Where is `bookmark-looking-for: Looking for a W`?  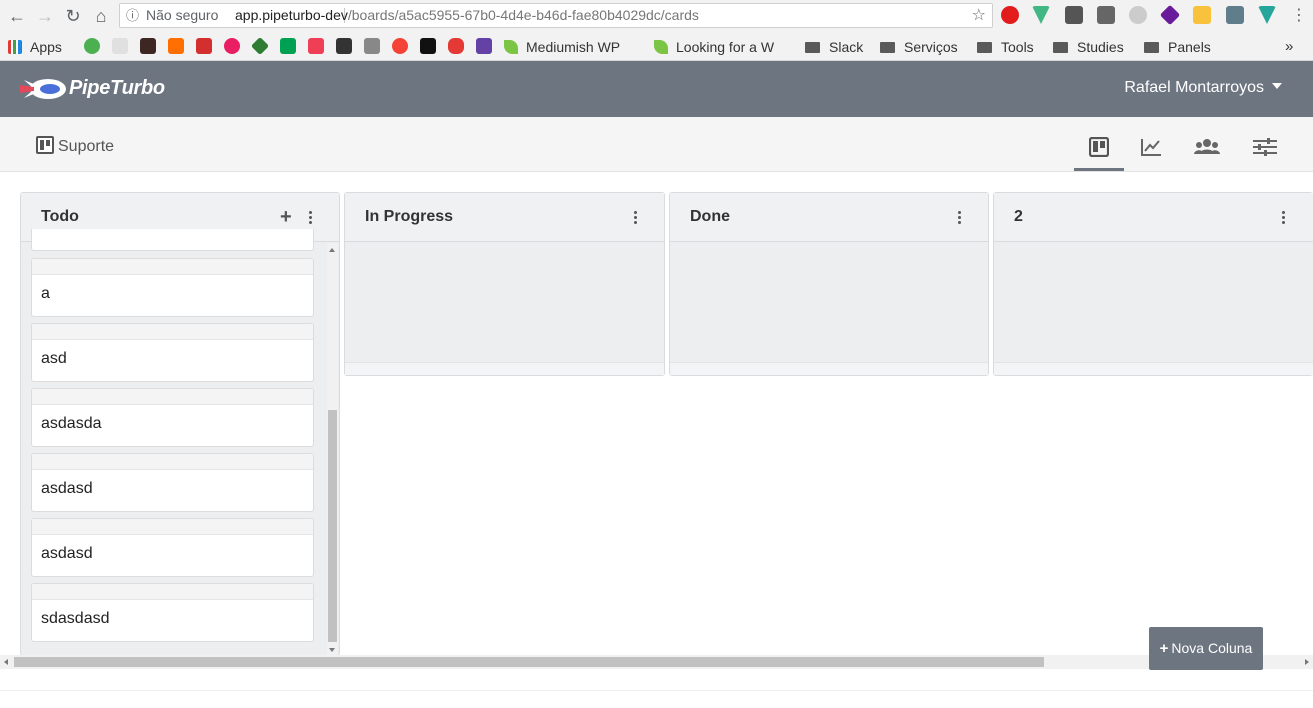 bookmark-looking-for: Looking for a W is located at coordinates (714, 47).